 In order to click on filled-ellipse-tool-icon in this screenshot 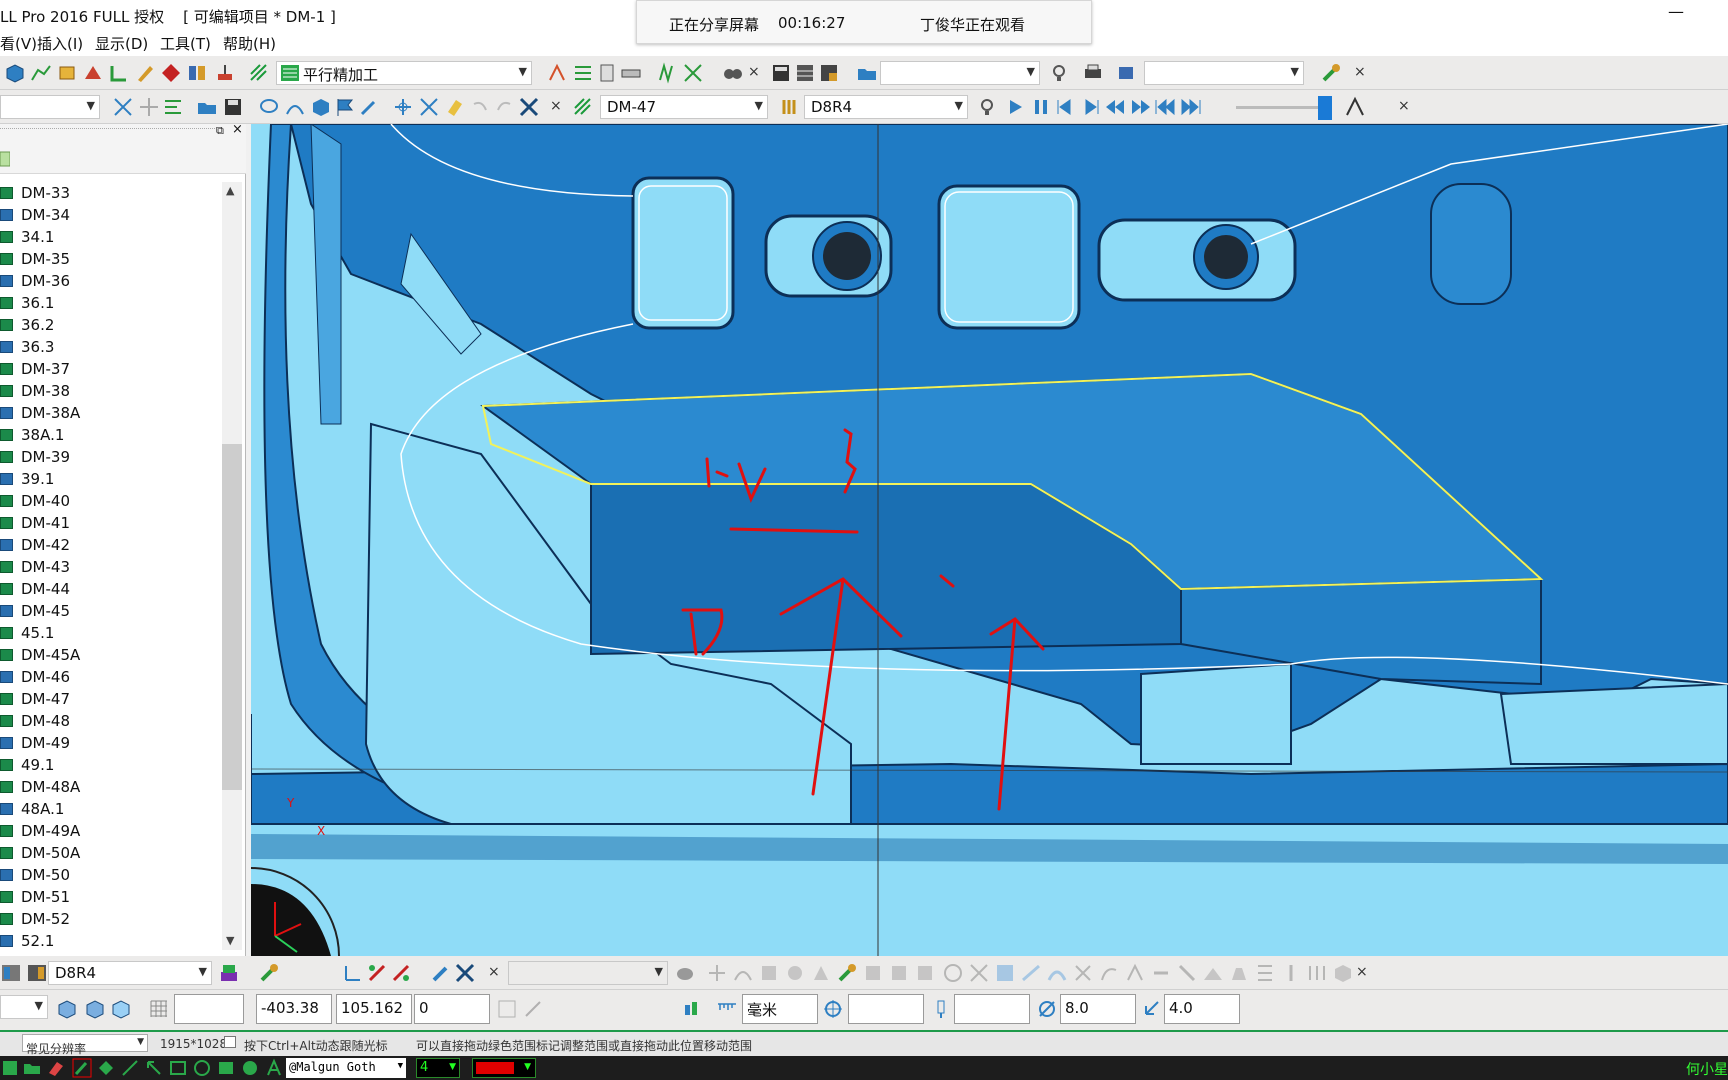, I will do `click(250, 1068)`.